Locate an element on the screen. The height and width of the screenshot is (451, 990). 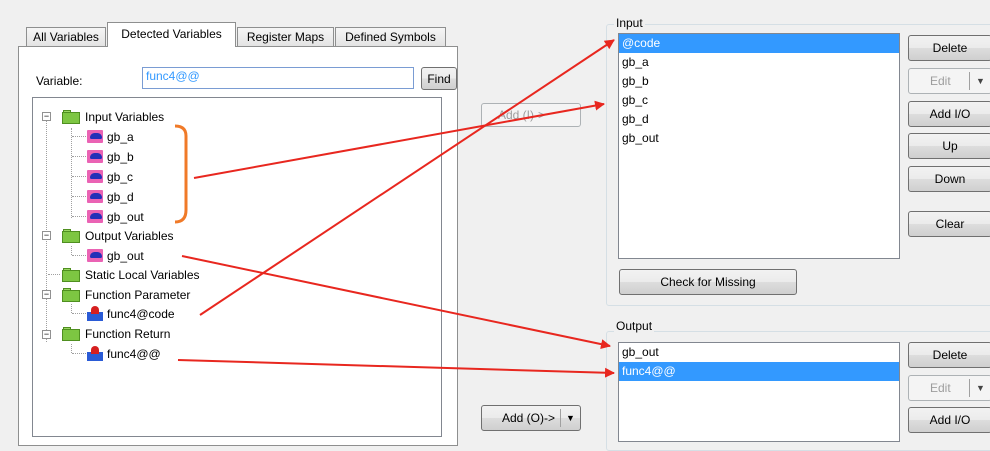
tab-detected-variables: Detected Variables is located at coordinates (171, 34).